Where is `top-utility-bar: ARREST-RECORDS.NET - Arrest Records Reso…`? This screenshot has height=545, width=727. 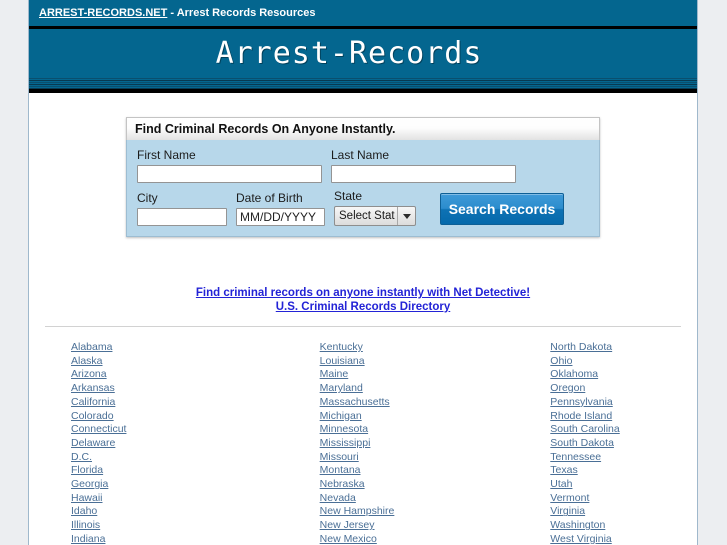 top-utility-bar: ARREST-RECORDS.NET - Arrest Records Reso… is located at coordinates (363, 13).